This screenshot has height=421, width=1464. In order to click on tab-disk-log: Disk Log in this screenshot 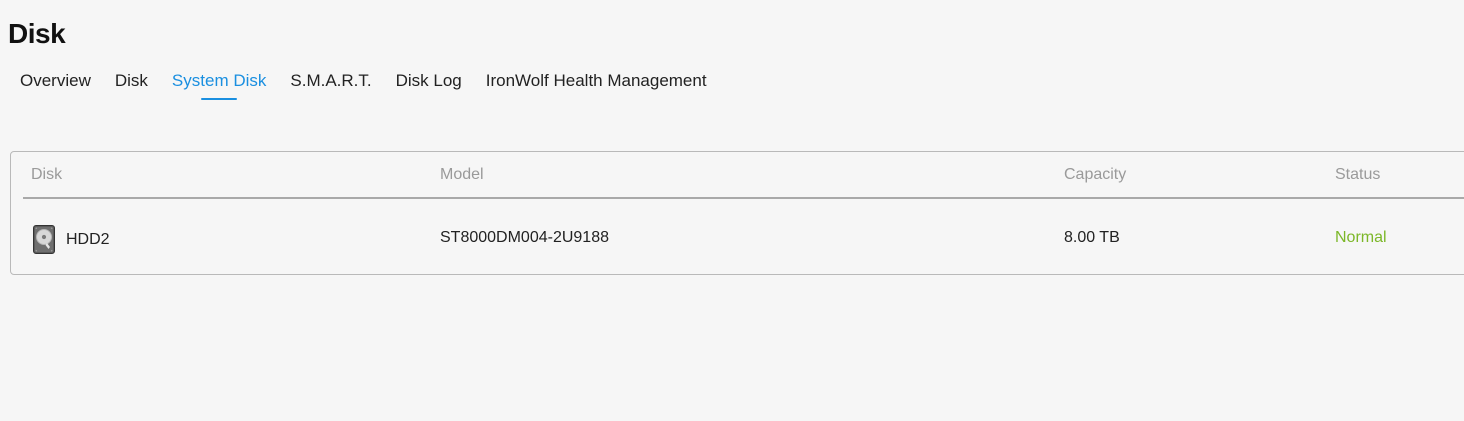, I will do `click(429, 86)`.